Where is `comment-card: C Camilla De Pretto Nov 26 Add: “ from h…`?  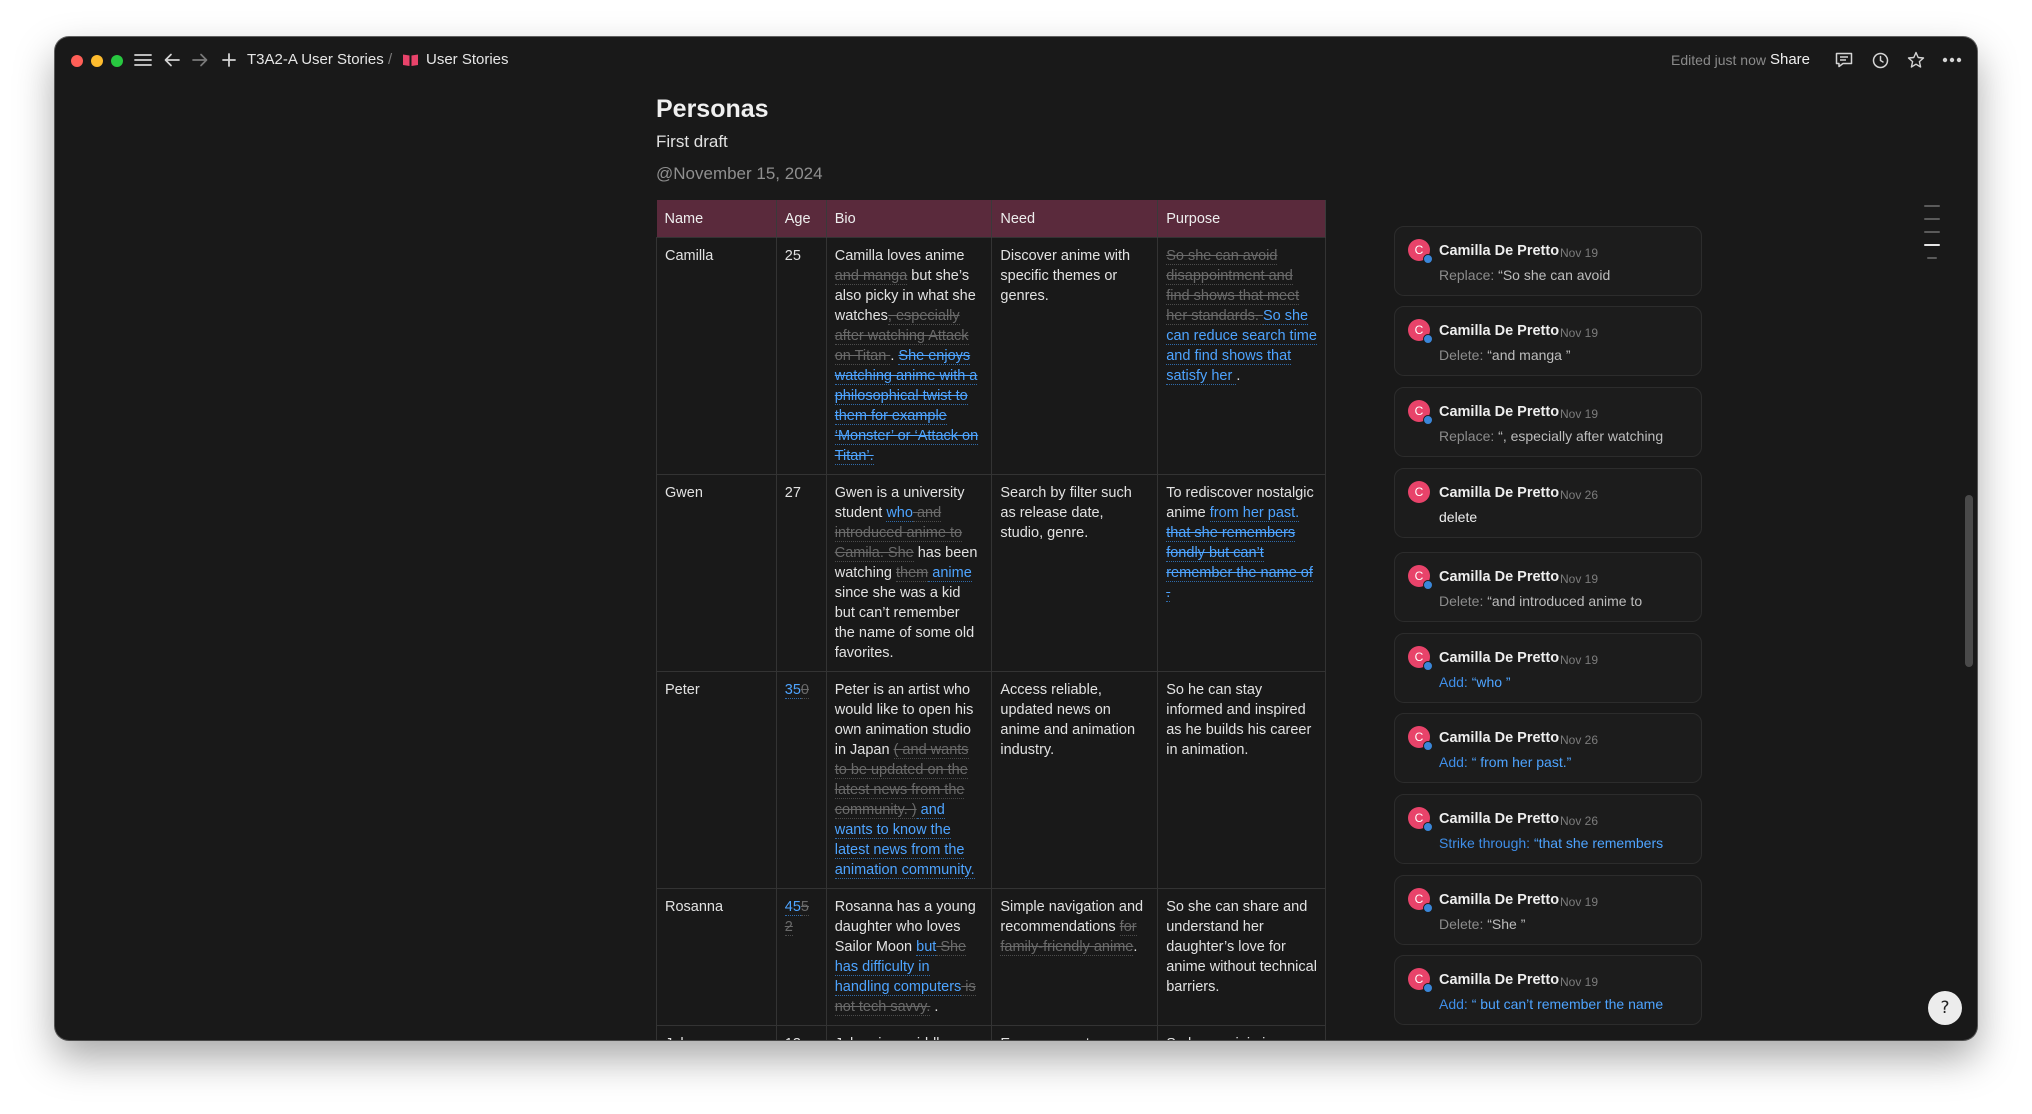
comment-card: C Camilla De Pretto Nov 26 Add: “ from h… is located at coordinates (1548, 748).